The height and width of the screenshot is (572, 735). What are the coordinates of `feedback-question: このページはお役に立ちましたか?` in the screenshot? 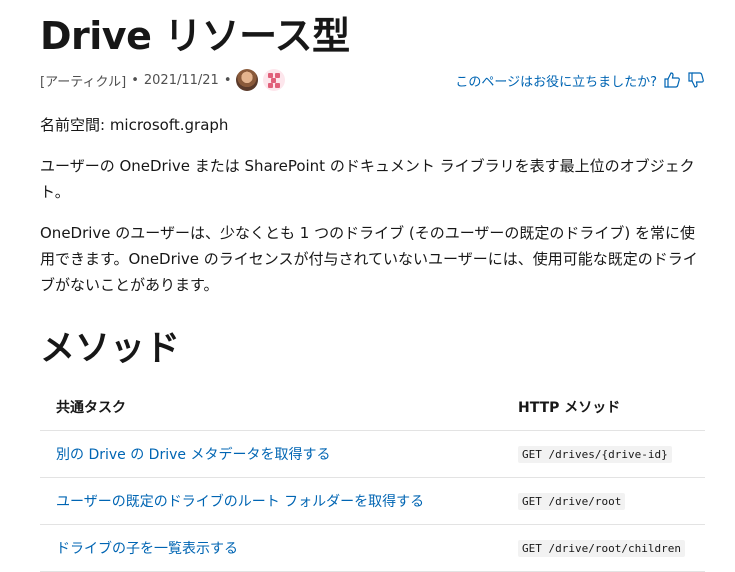 It's located at (556, 82).